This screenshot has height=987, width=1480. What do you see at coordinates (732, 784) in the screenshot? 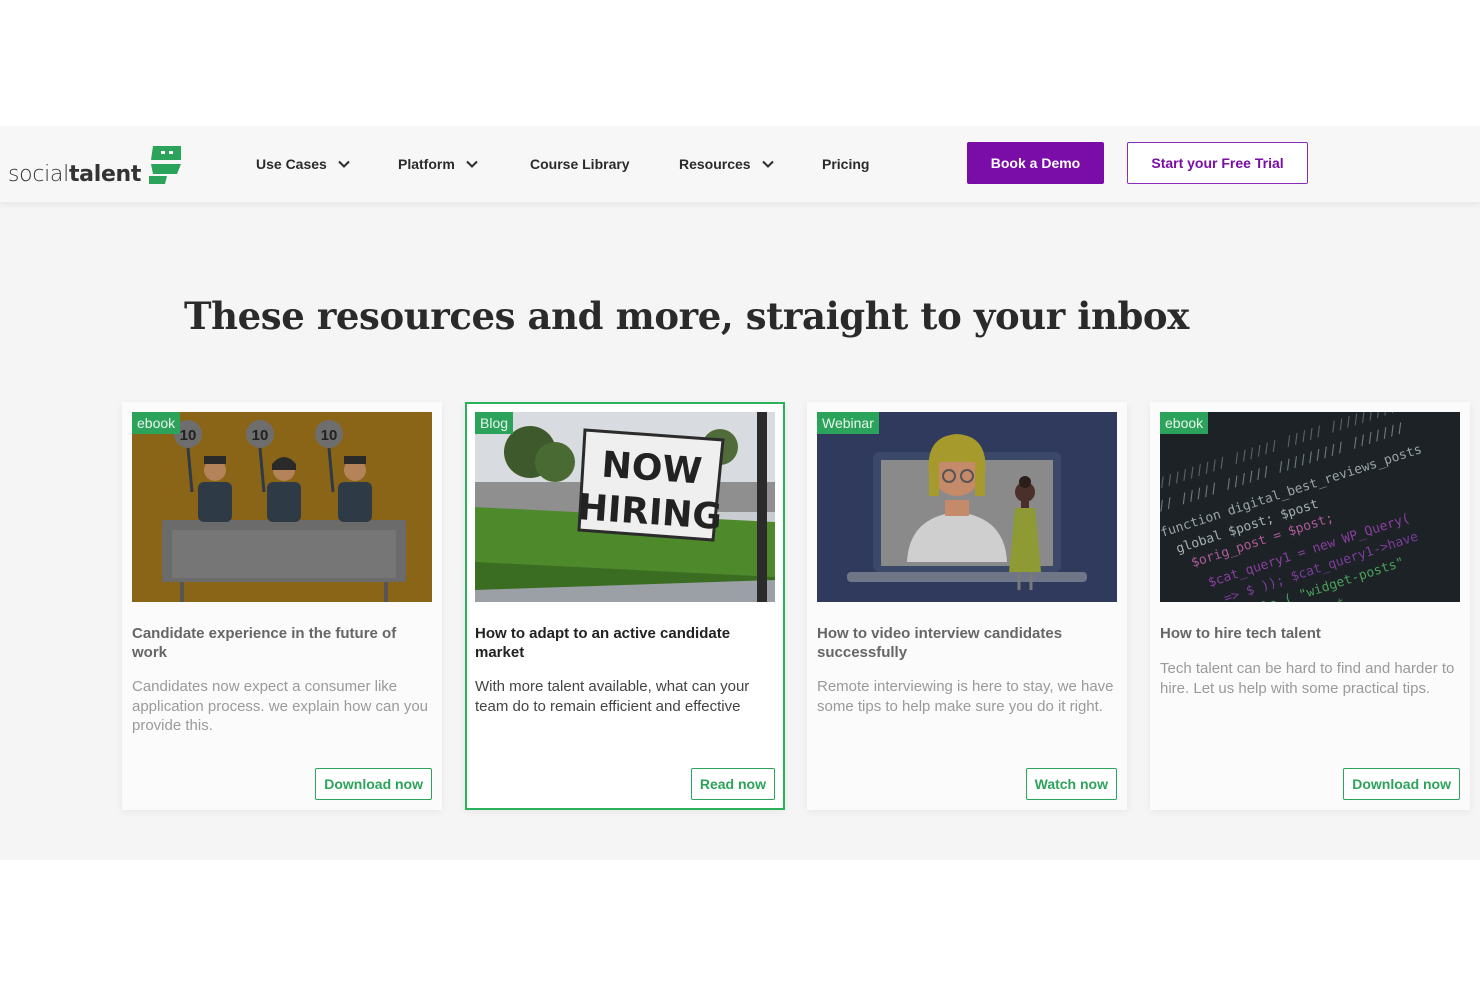
I see `read-now-button: Read now` at bounding box center [732, 784].